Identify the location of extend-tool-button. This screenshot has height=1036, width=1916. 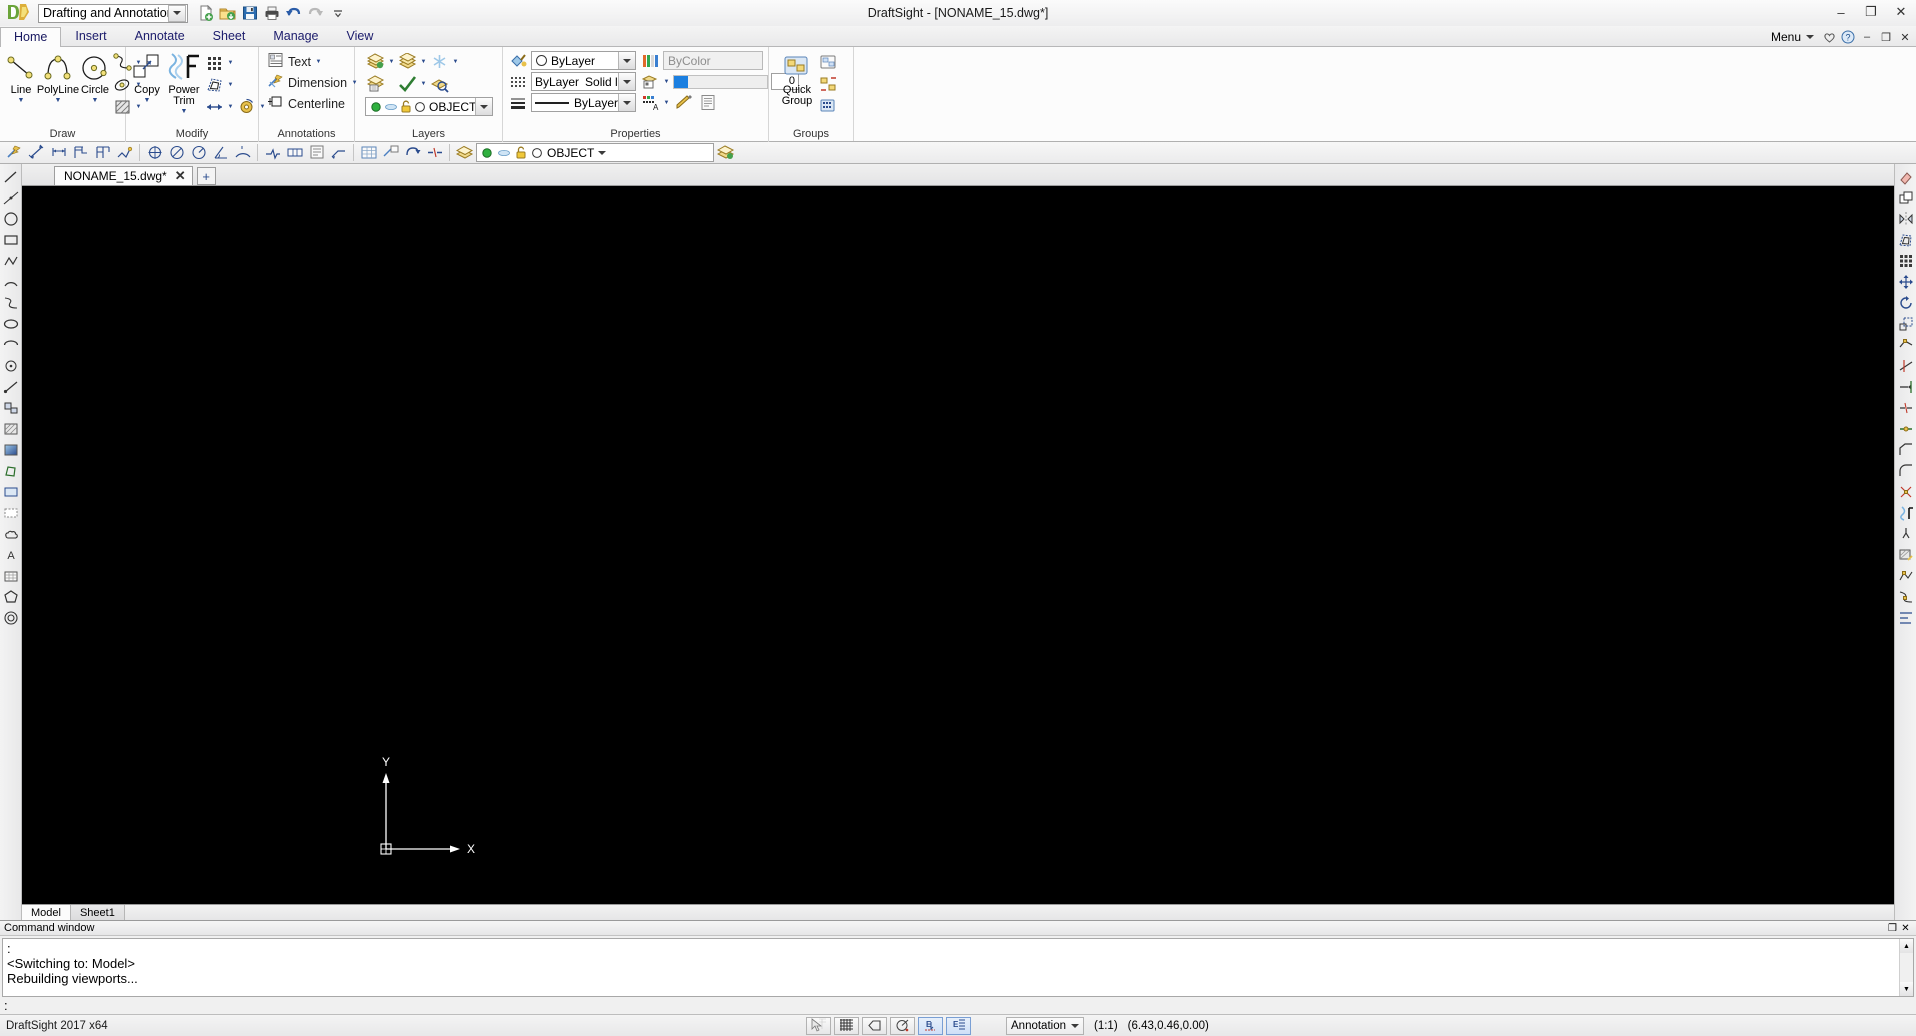
(1906, 387).